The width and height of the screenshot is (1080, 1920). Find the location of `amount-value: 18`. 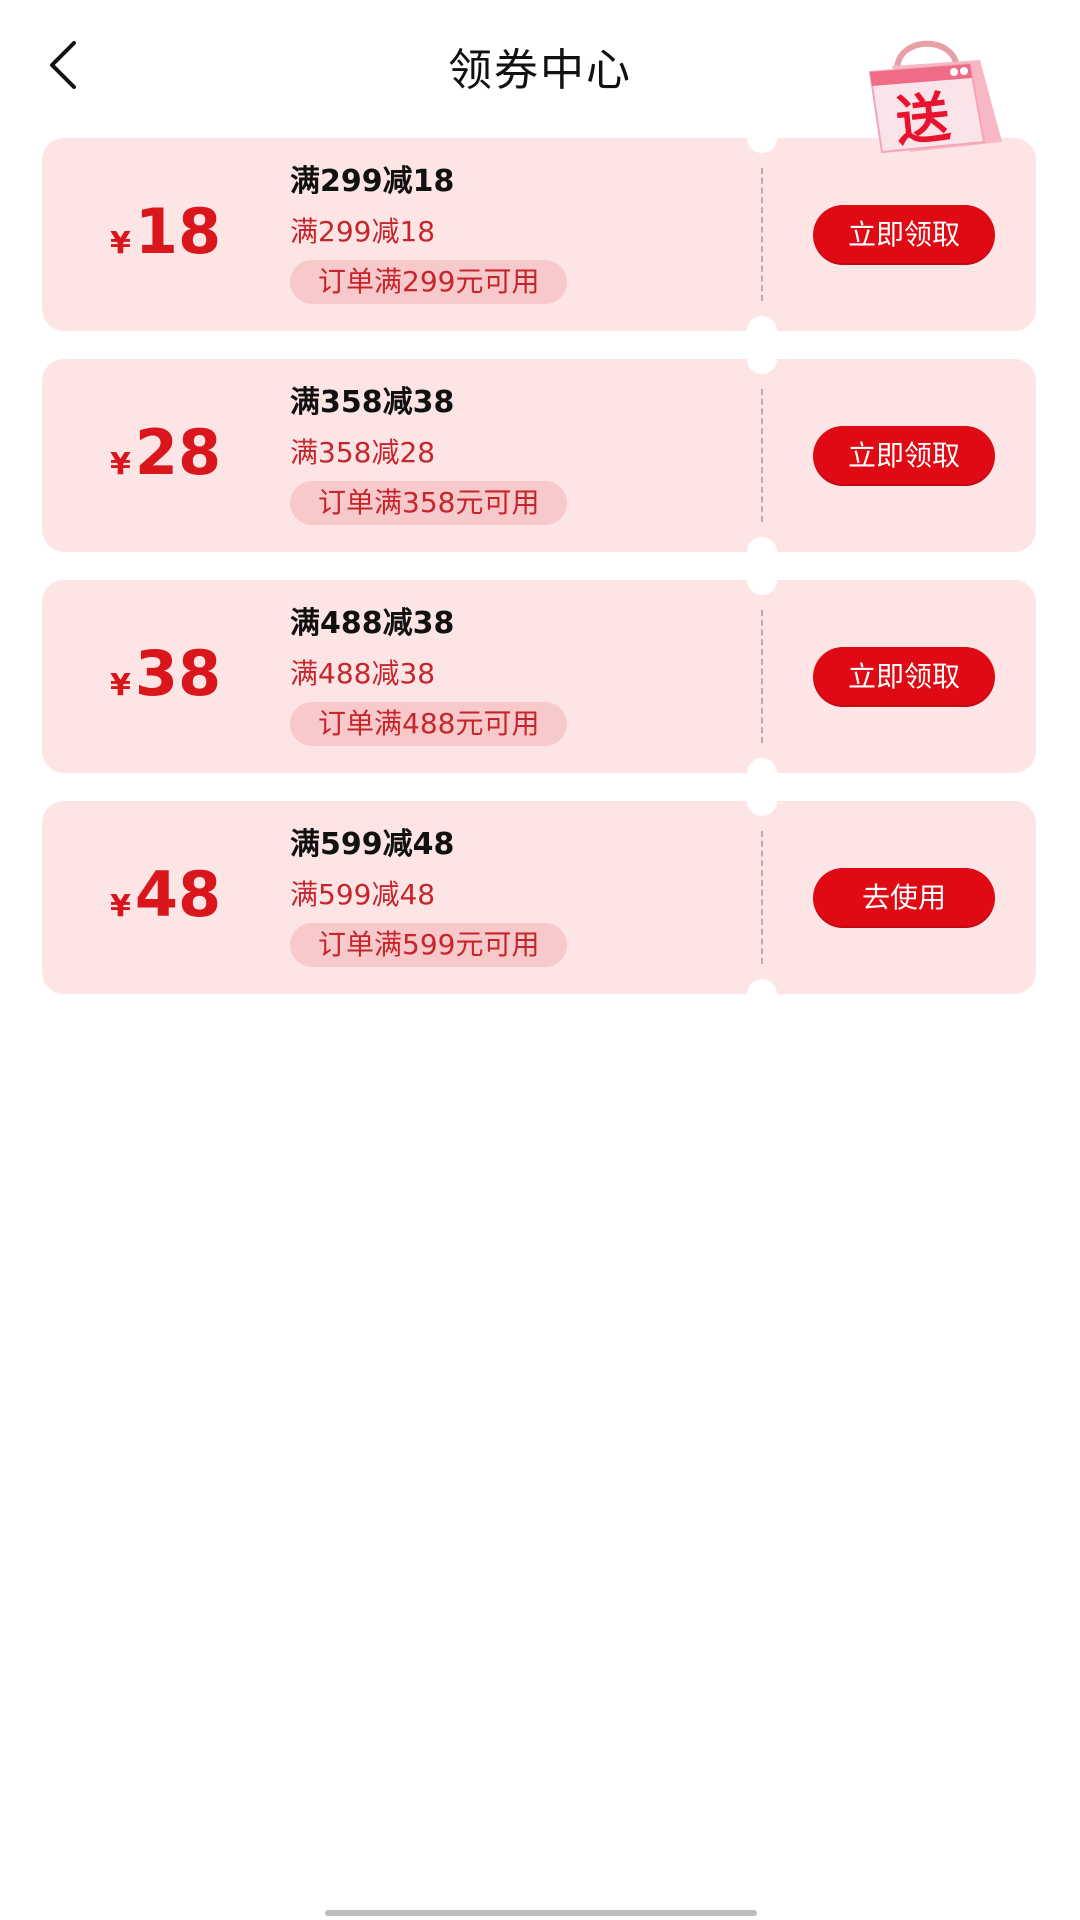

amount-value: 18 is located at coordinates (178, 231).